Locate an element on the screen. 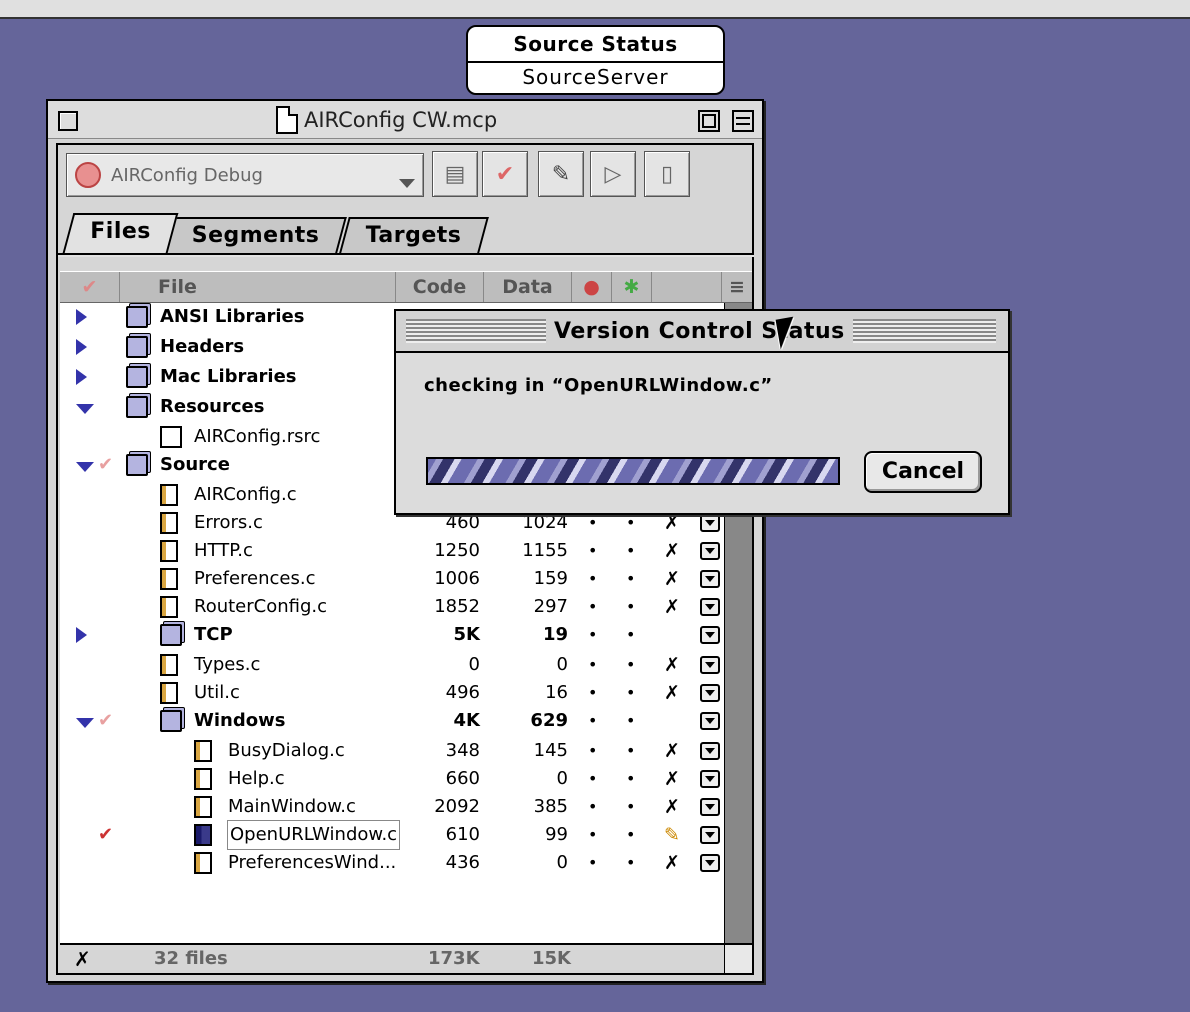 The height and width of the screenshot is (1012, 1190). dialog-title: Version Control Status is located at coordinates (699, 332).